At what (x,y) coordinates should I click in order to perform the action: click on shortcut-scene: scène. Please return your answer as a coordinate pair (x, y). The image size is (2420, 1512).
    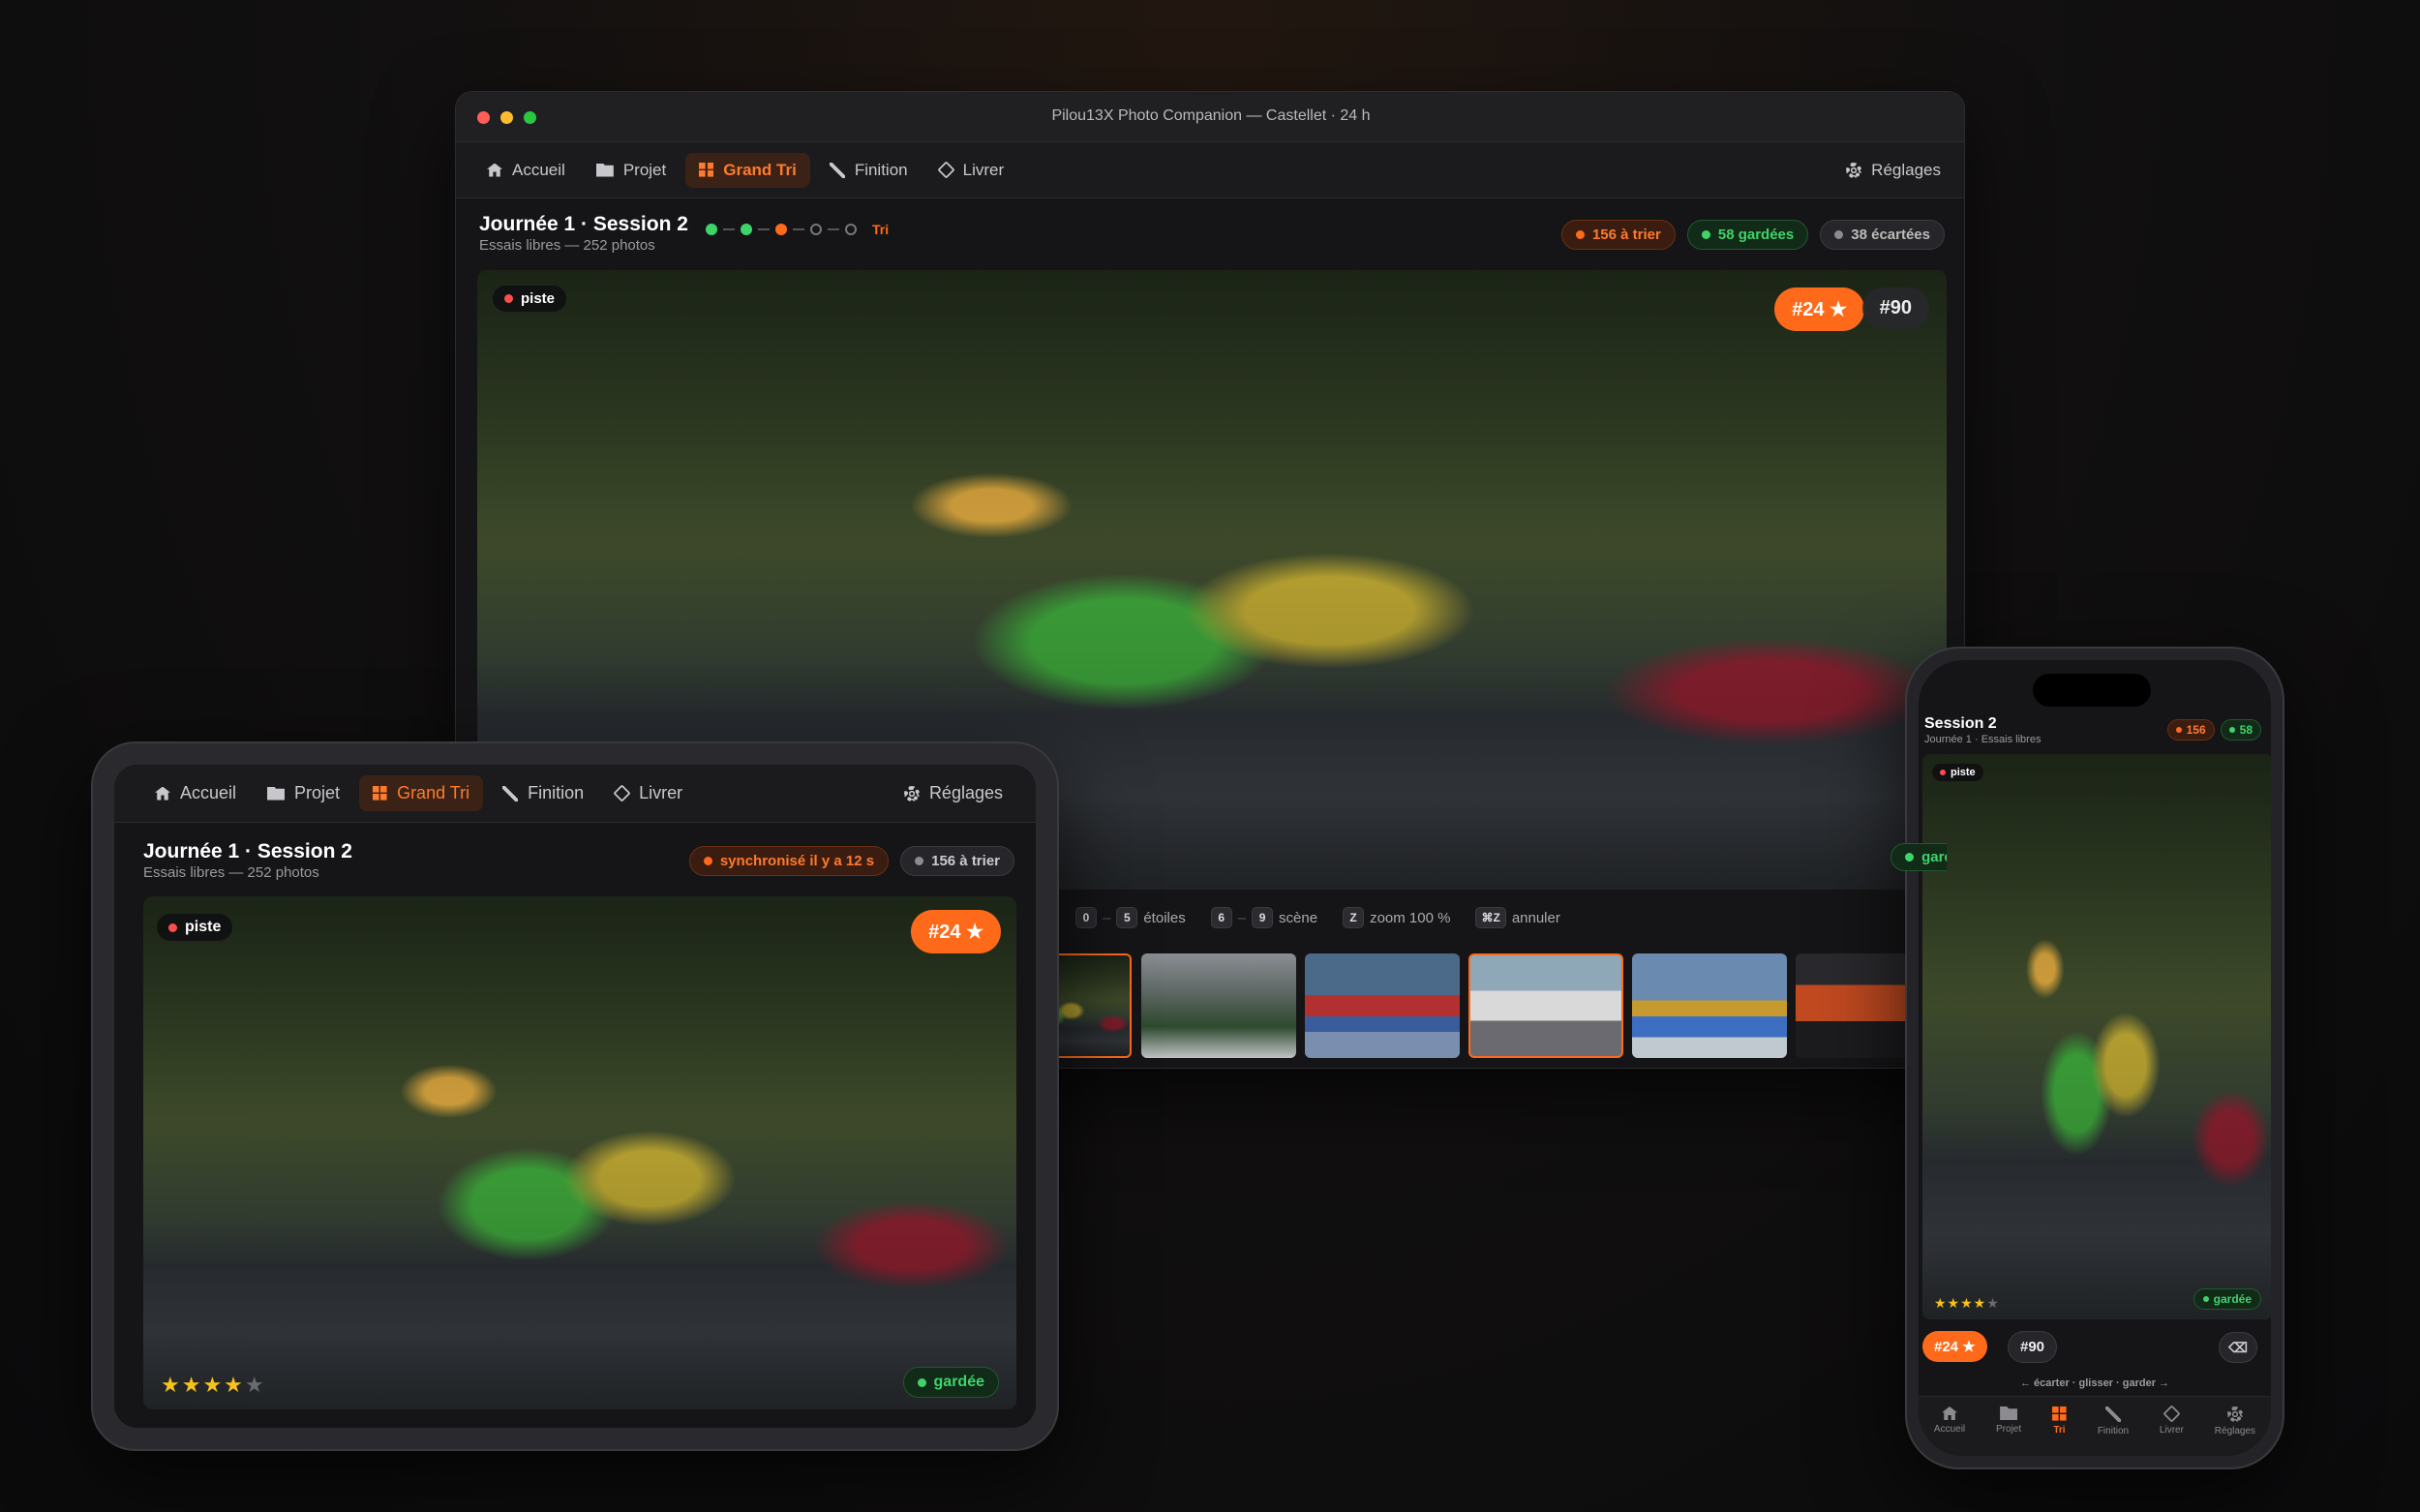
    Looking at the image, I should click on (1298, 917).